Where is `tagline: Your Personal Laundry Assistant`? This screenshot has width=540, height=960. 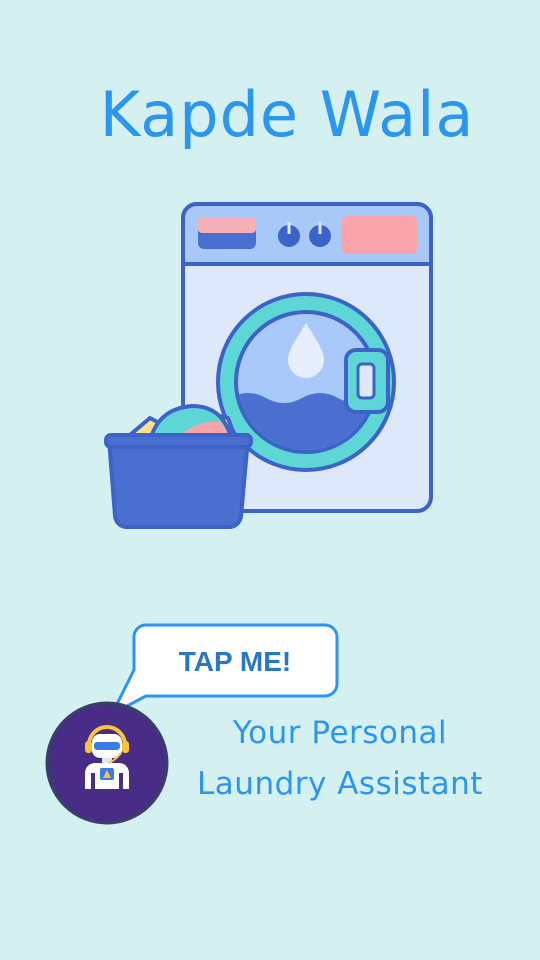 tagline: Your Personal Laundry Assistant is located at coordinates (340, 759).